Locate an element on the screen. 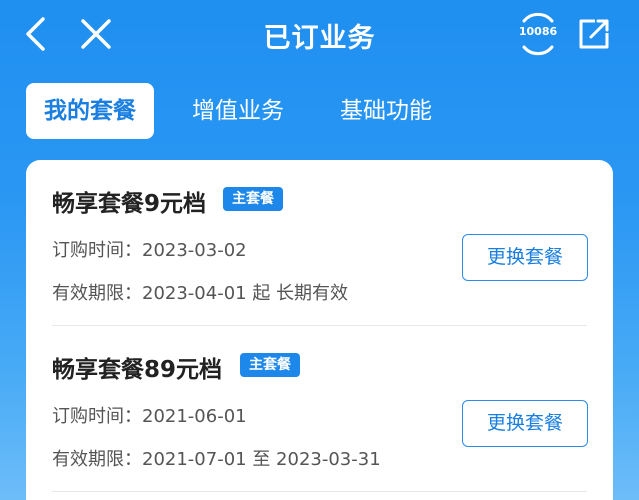  tab-basic-functions: 基础功能 is located at coordinates (386, 111).